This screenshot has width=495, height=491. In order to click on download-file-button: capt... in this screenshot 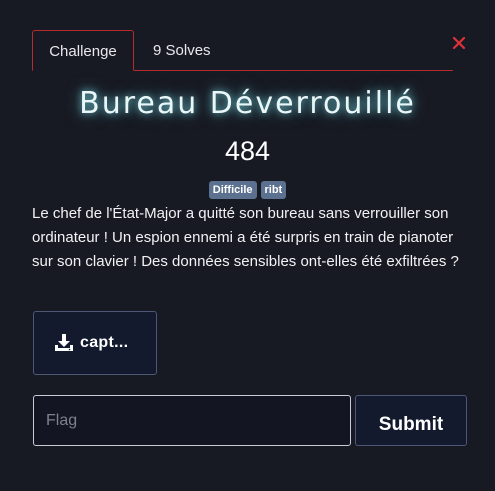, I will do `click(95, 343)`.